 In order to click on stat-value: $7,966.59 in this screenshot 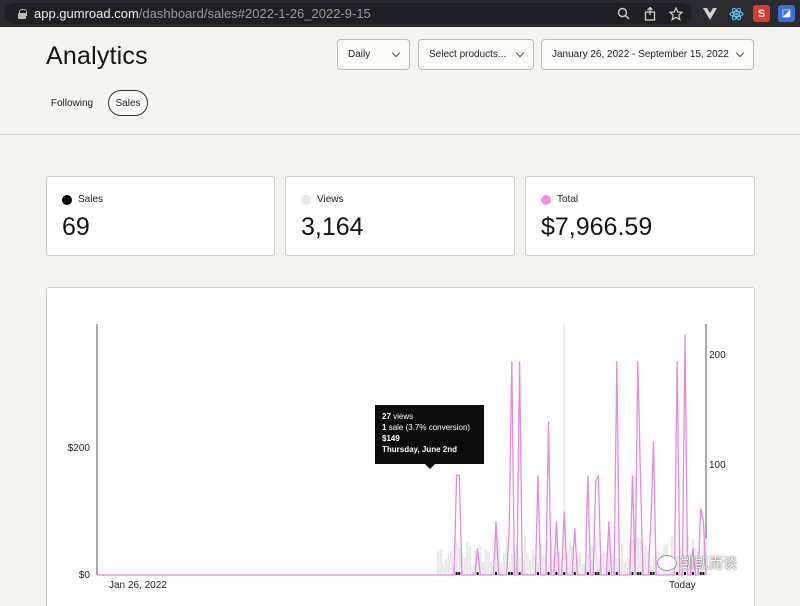, I will do `click(597, 227)`.